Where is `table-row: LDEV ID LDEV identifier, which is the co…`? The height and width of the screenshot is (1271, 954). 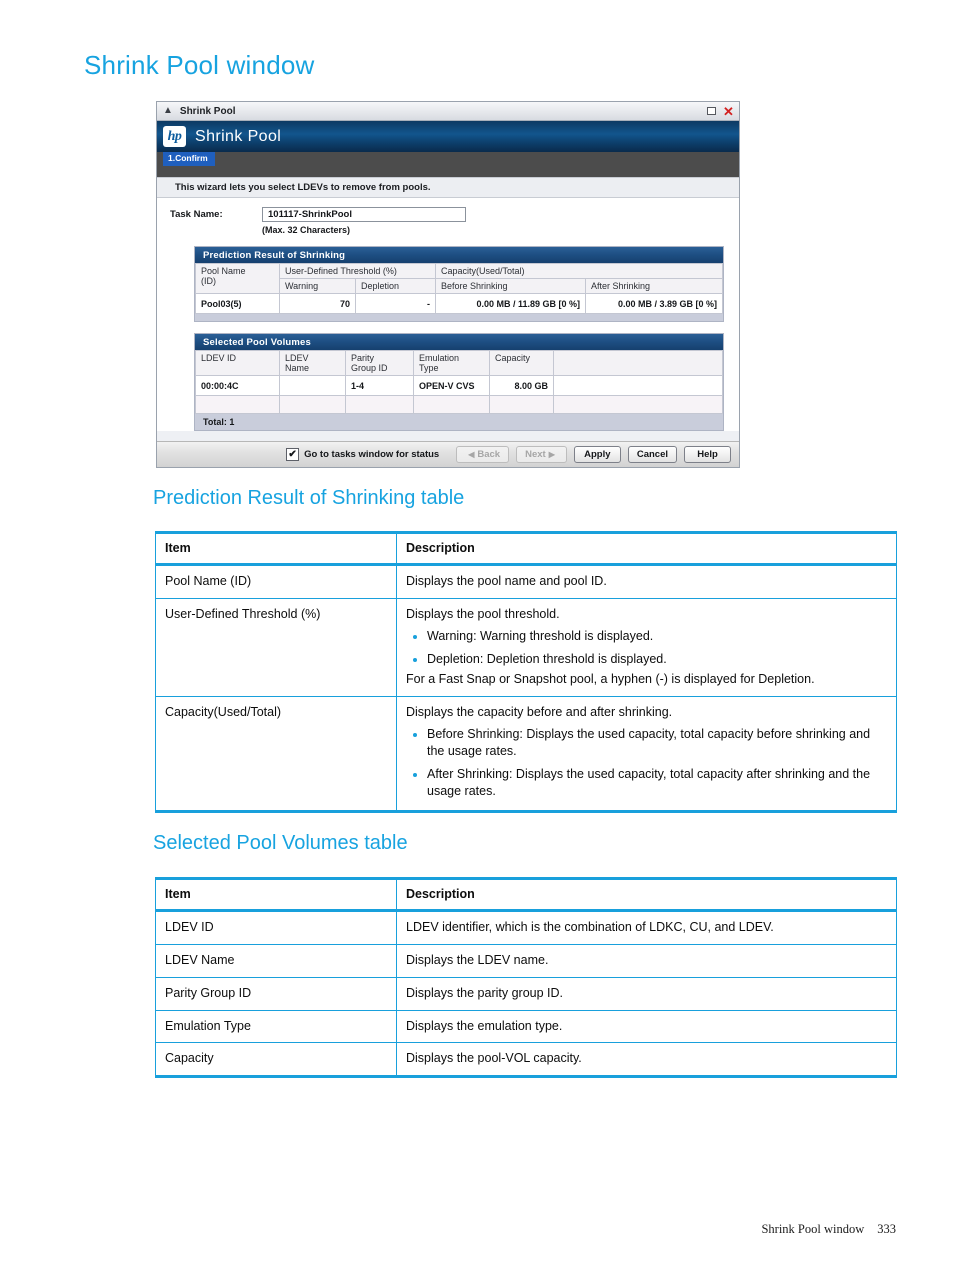 table-row: LDEV ID LDEV identifier, which is the co… is located at coordinates (526, 927).